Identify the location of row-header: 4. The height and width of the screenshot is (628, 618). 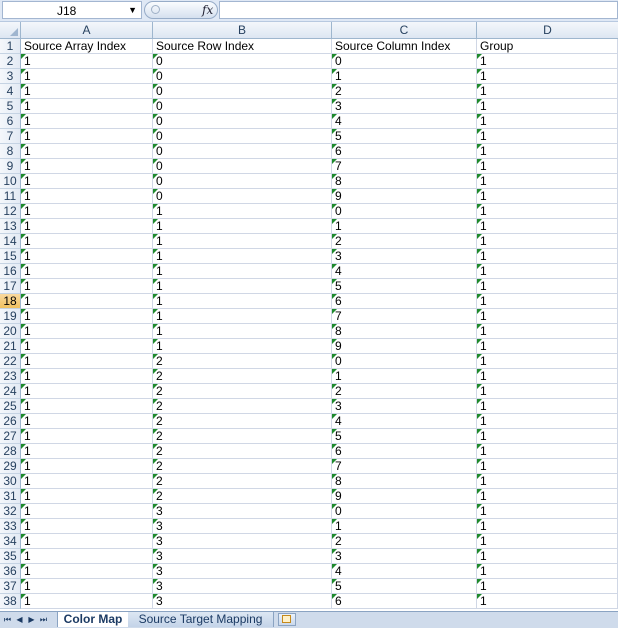
(10, 91).